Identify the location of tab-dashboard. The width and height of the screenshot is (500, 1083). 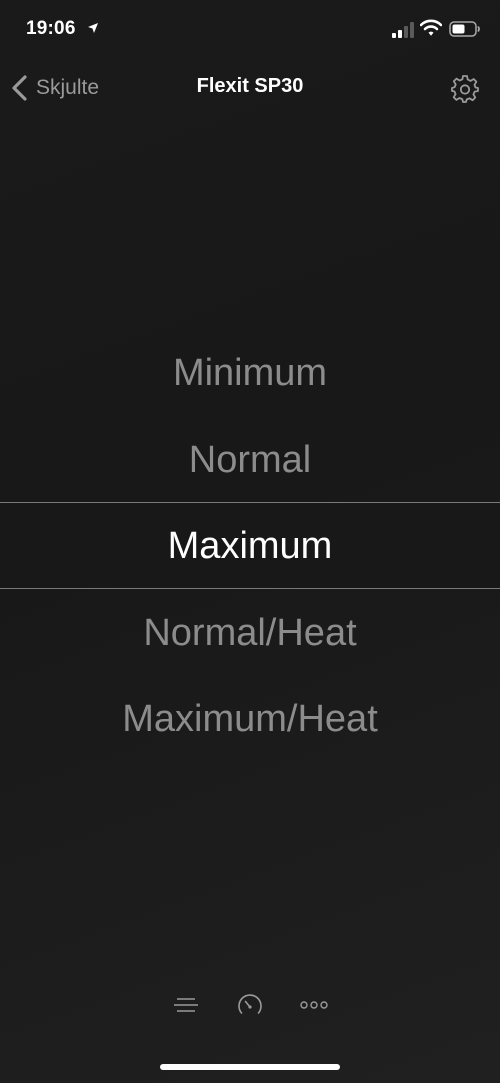
(250, 1005).